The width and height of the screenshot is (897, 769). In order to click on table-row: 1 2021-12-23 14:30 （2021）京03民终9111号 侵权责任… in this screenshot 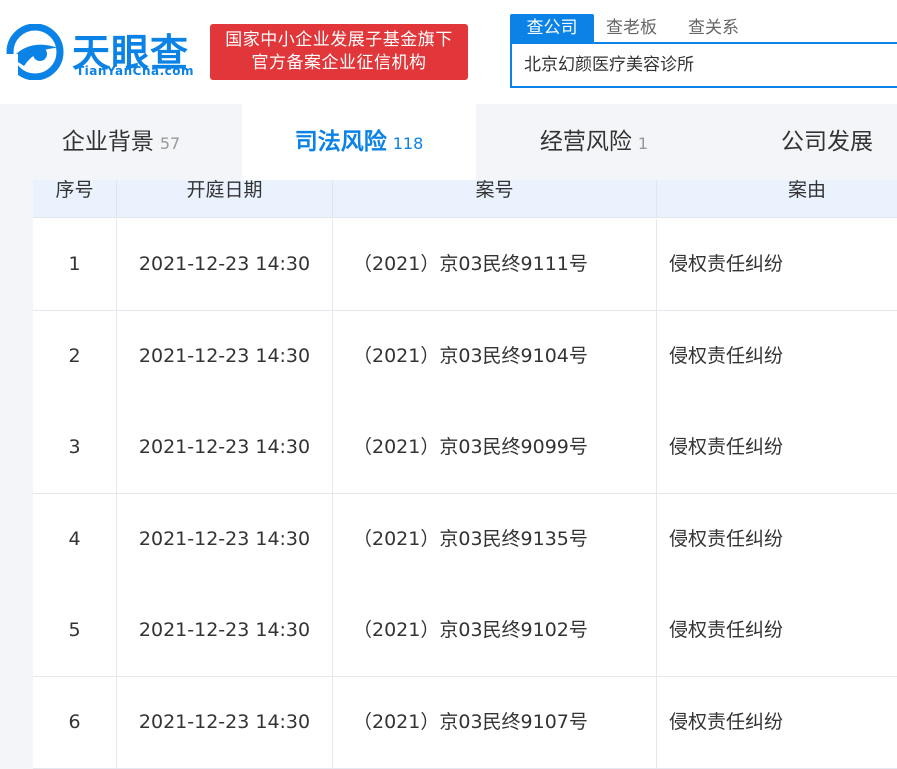, I will do `click(465, 265)`.